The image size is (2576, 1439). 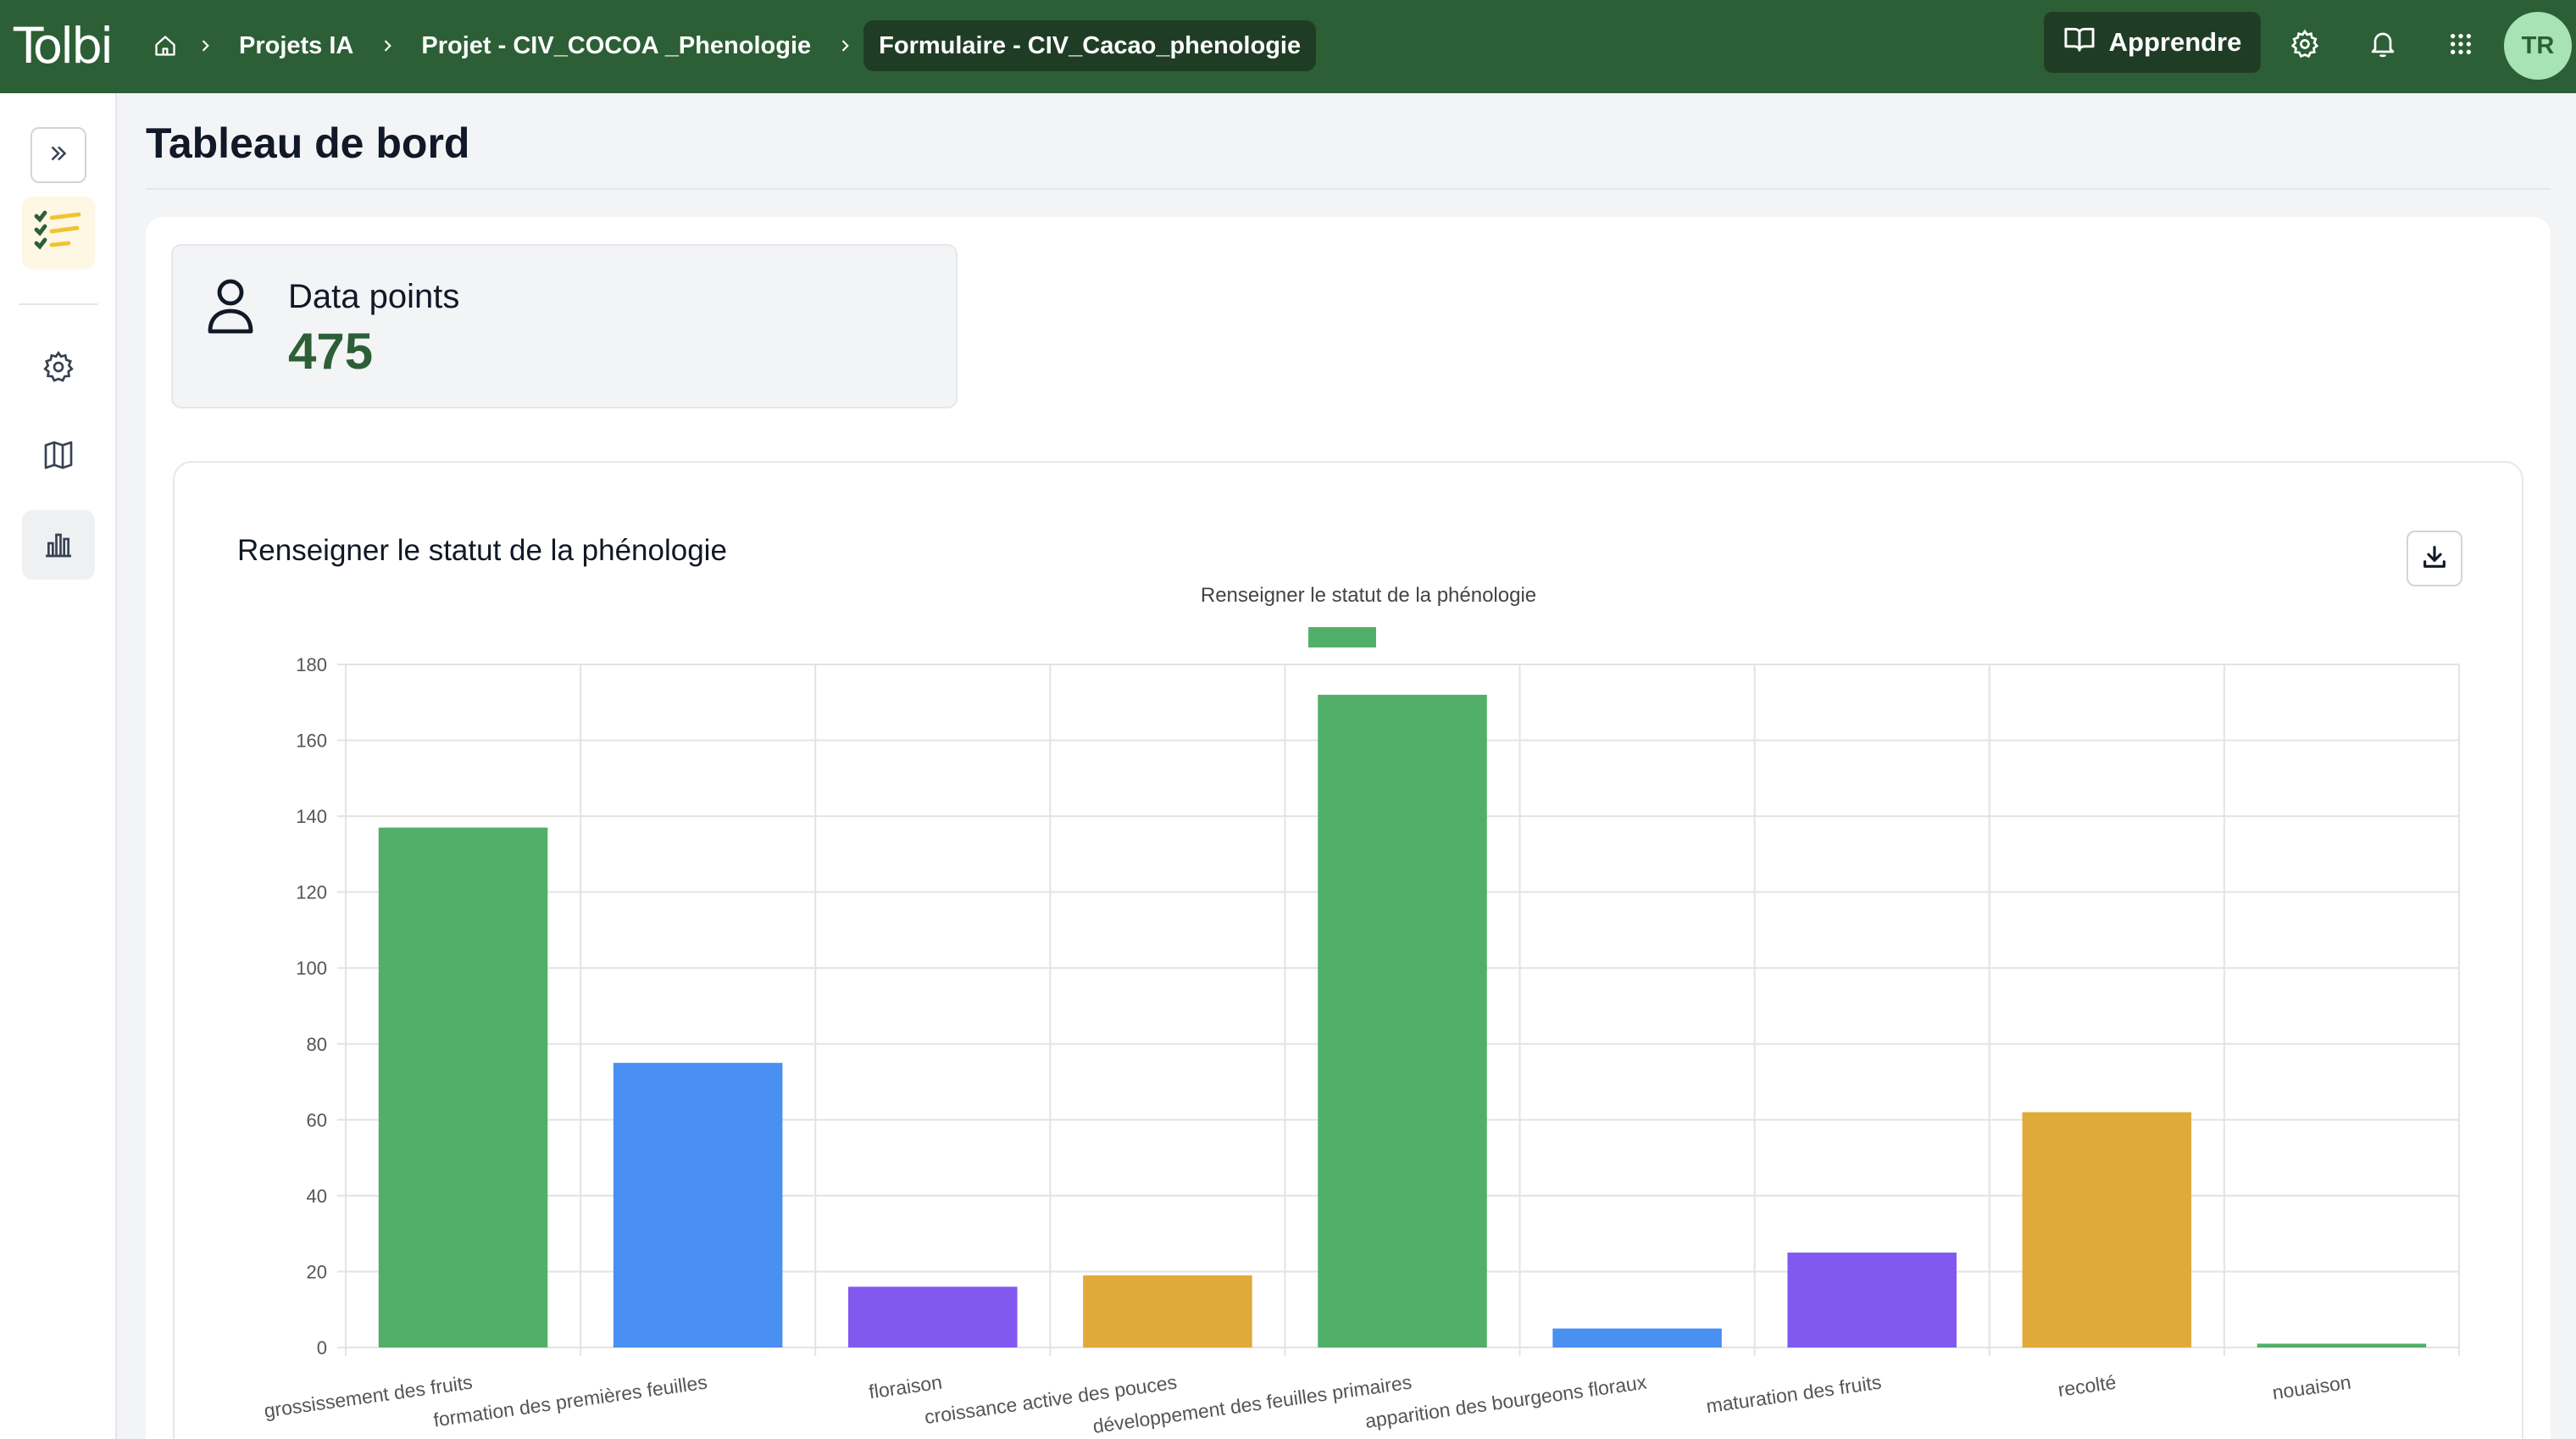 I want to click on avatar: TR, so click(x=2538, y=46).